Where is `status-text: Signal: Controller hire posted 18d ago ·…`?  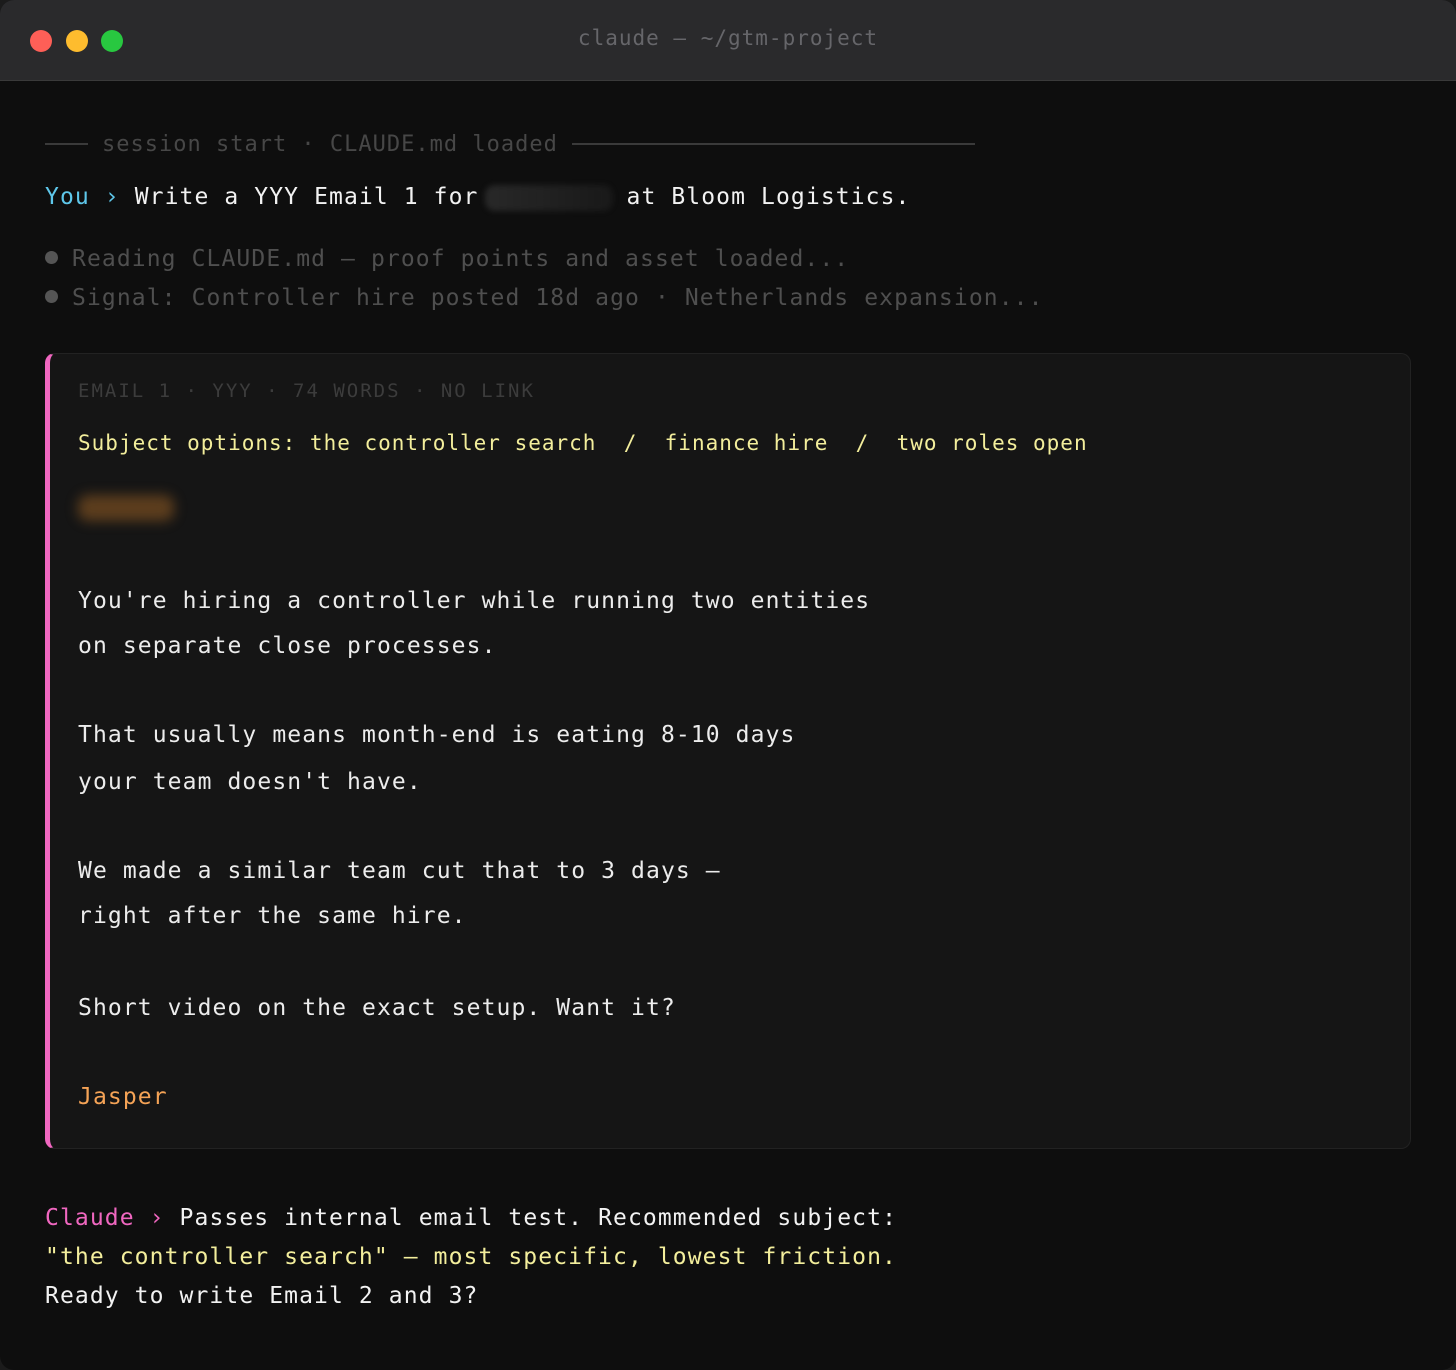 status-text: Signal: Controller hire posted 18d ago ·… is located at coordinates (558, 298).